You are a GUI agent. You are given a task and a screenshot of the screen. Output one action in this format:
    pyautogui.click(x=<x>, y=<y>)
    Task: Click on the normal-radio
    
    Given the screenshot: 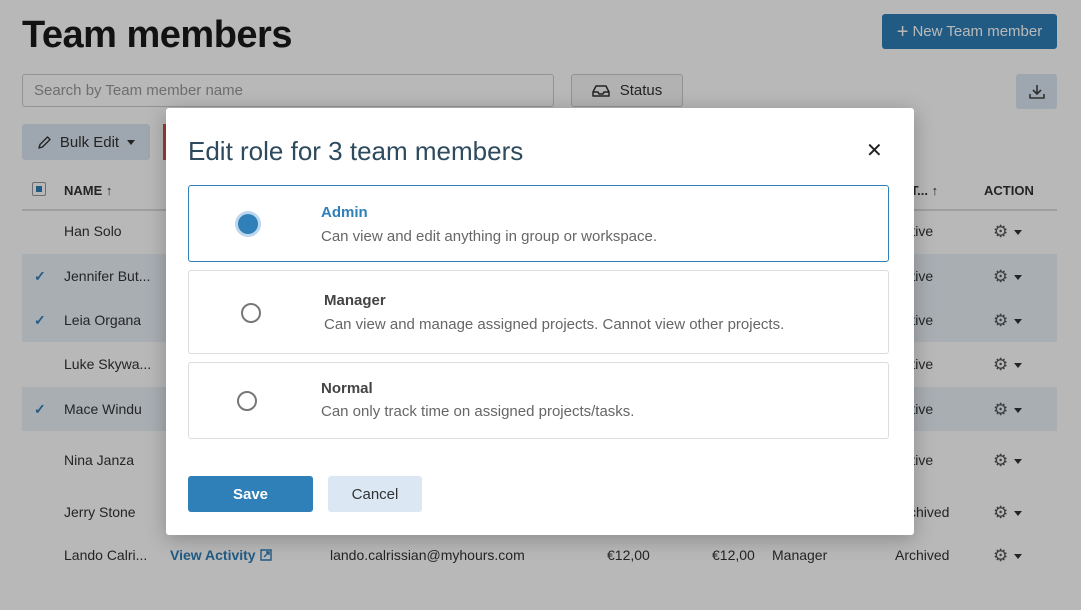 What is the action you would take?
    pyautogui.click(x=247, y=401)
    